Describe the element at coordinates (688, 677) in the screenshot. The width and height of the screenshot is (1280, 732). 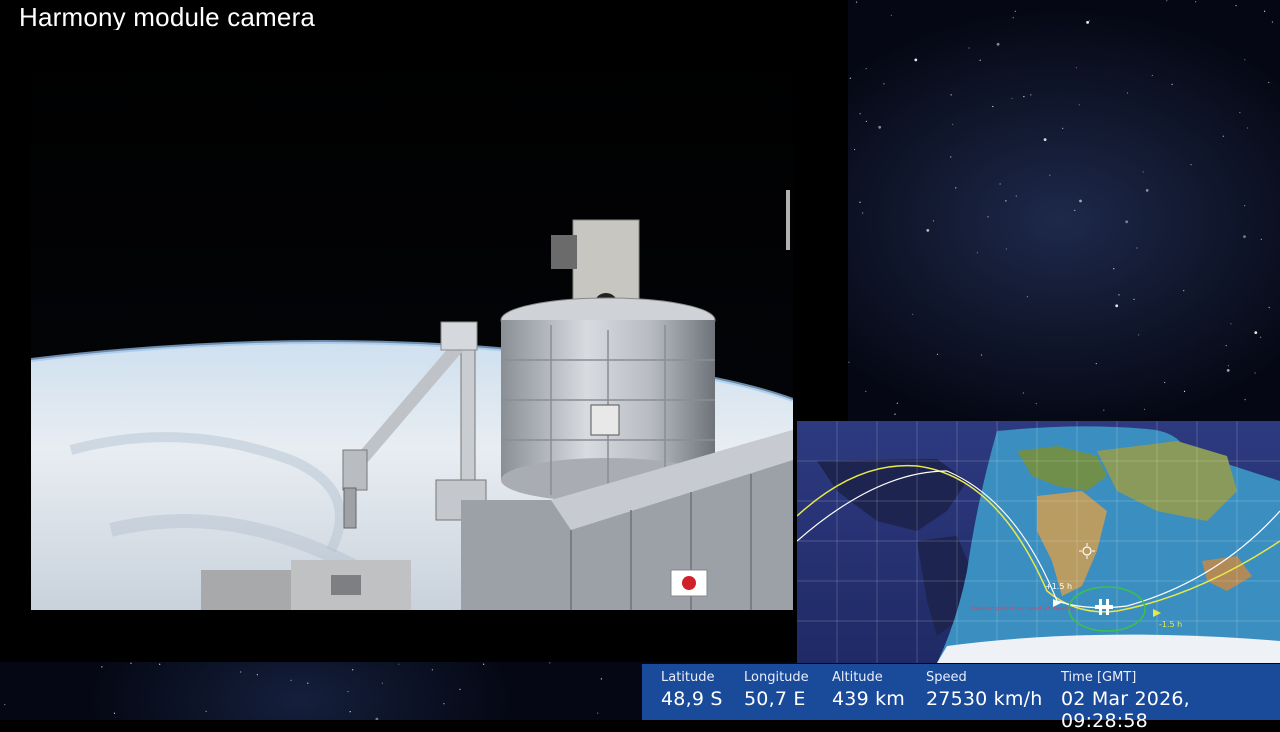
I see `latitude-label: Latitude` at that location.